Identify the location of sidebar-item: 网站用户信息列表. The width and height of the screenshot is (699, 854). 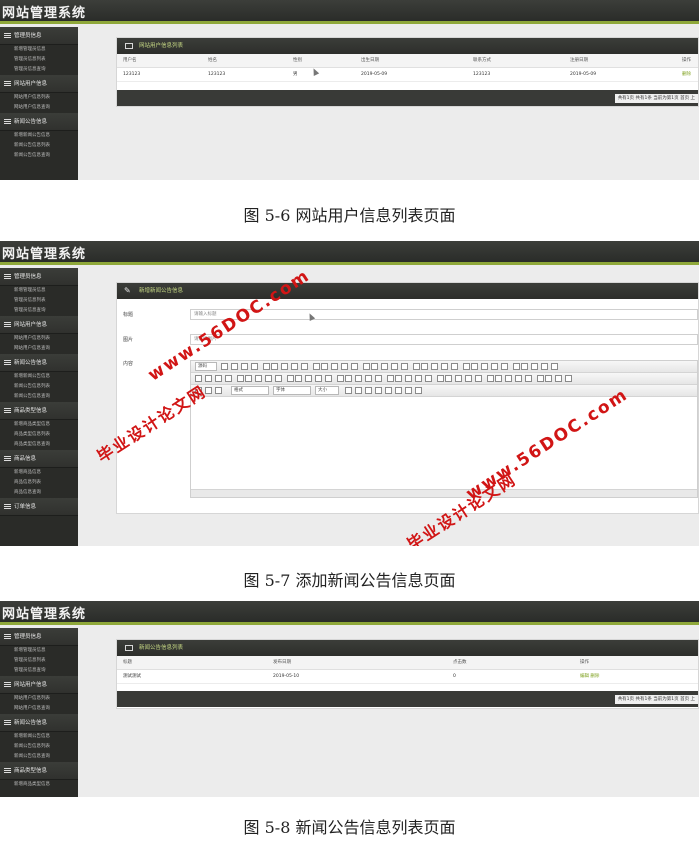
(39, 98).